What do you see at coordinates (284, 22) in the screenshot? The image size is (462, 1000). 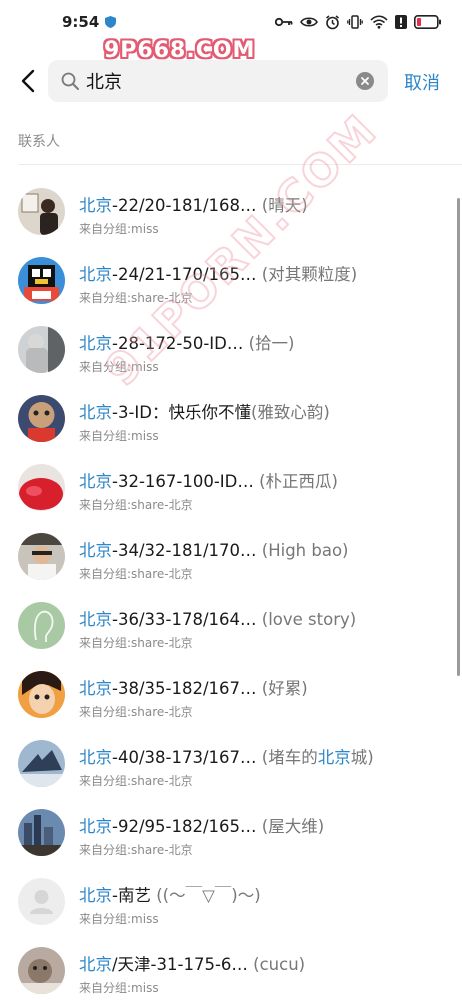 I see `key-icon` at bounding box center [284, 22].